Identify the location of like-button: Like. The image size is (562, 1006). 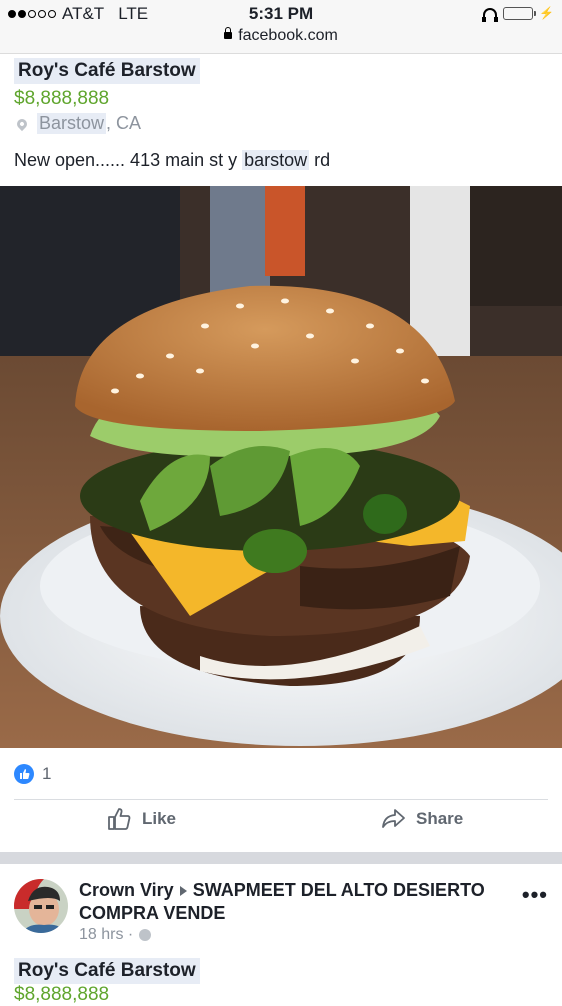
(141, 819).